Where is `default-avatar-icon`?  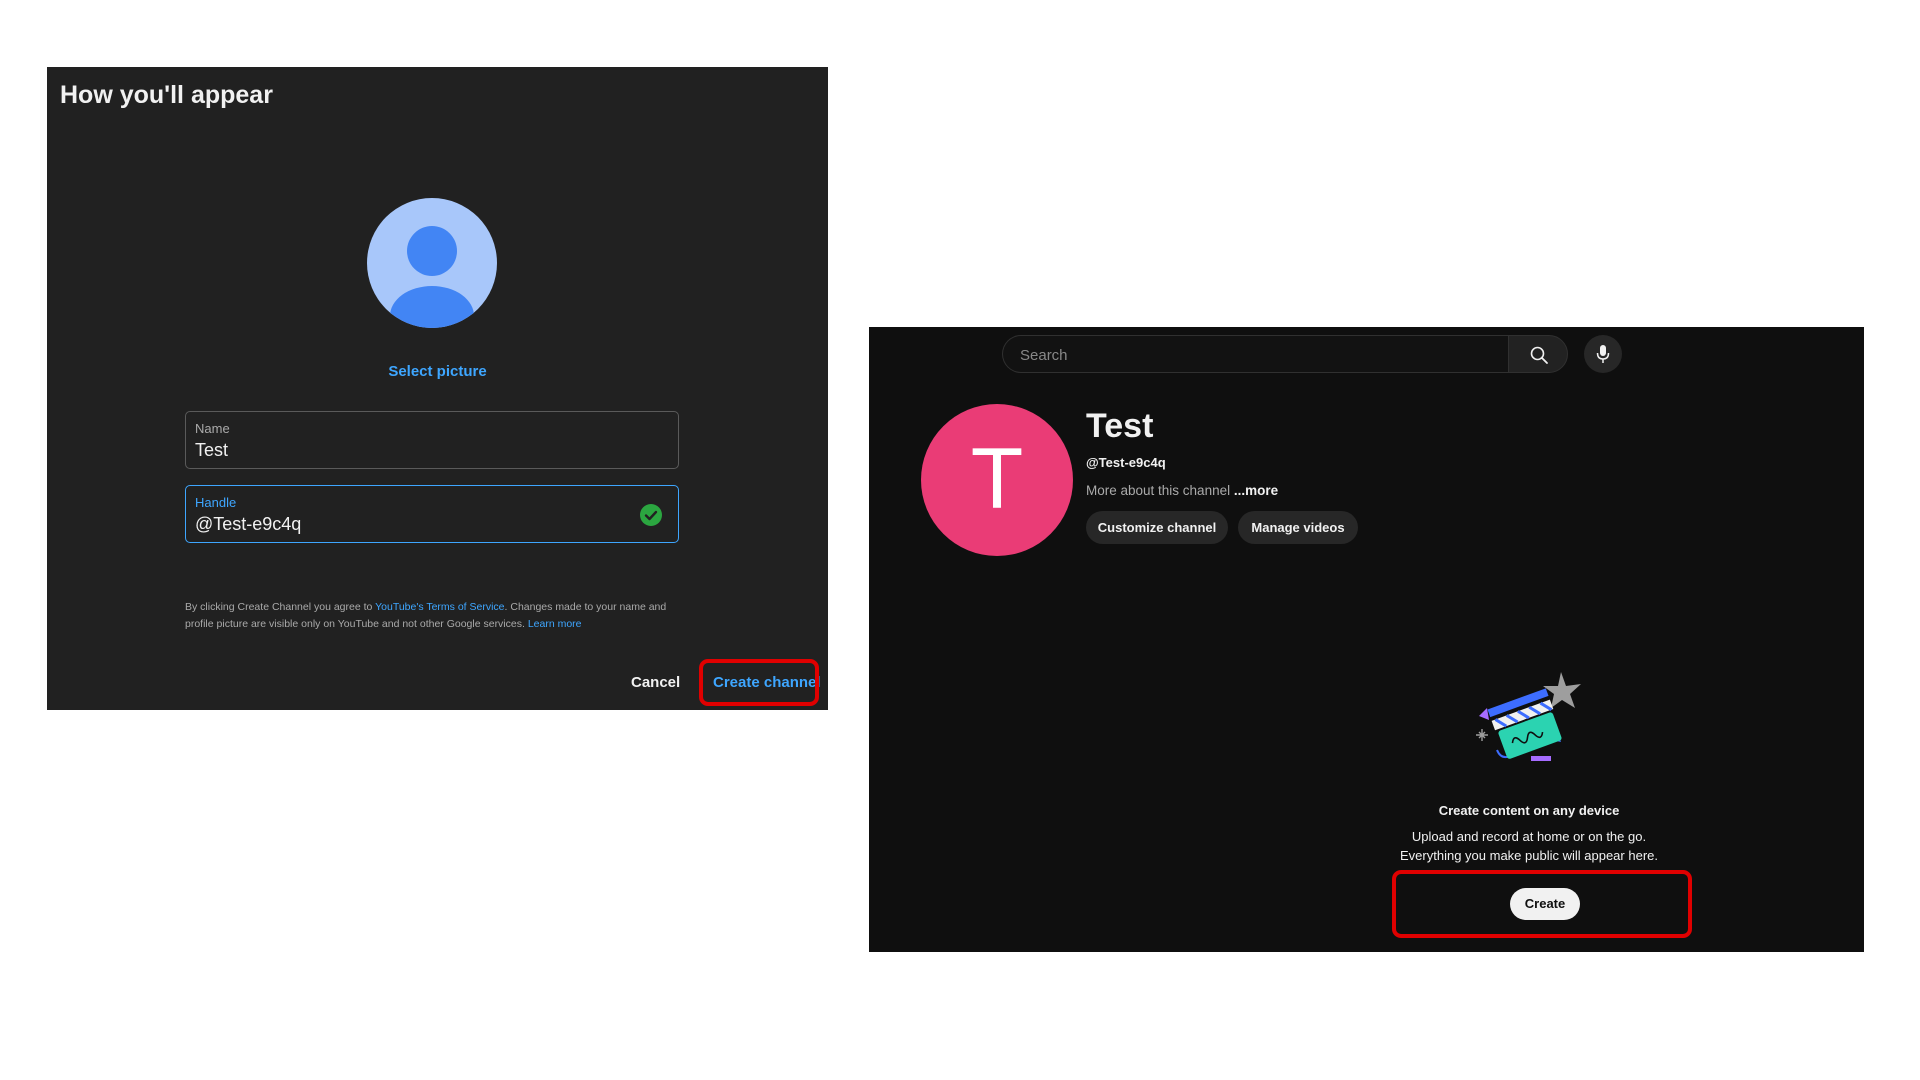
default-avatar-icon is located at coordinates (432, 263).